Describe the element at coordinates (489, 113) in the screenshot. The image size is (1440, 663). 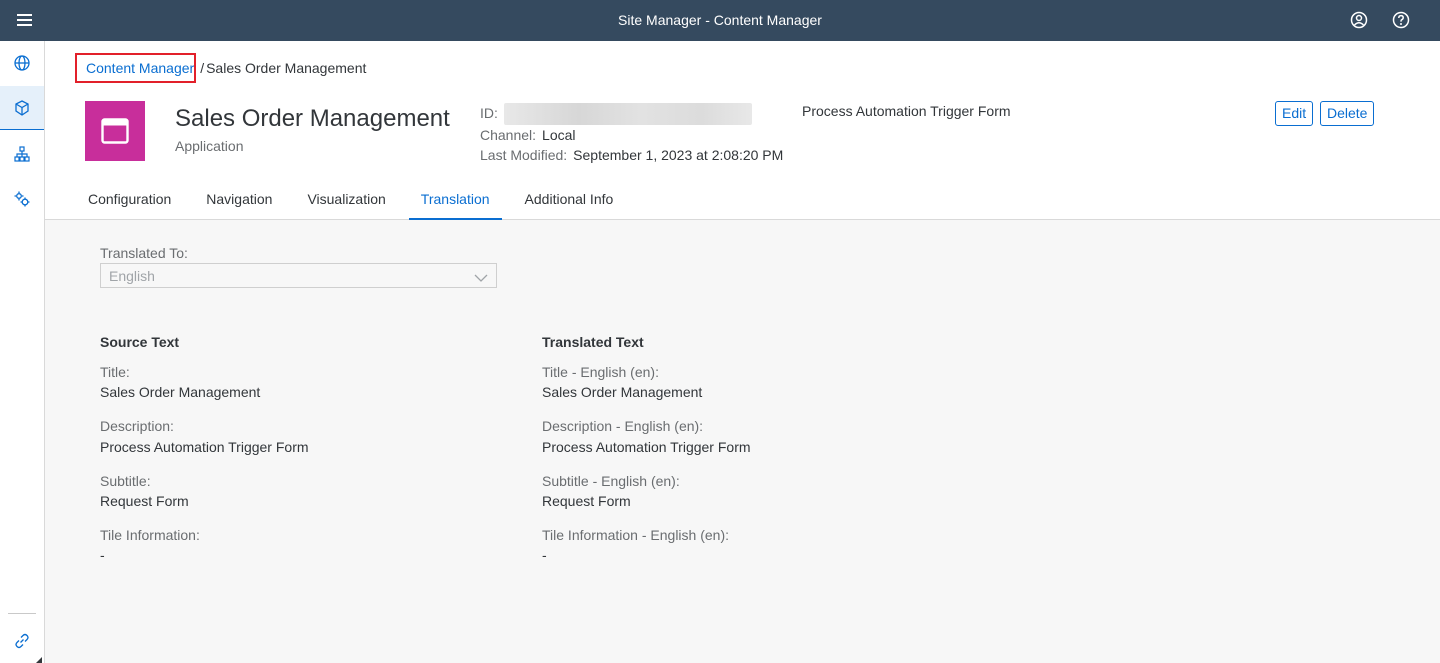
I see `id-label: ID:` at that location.